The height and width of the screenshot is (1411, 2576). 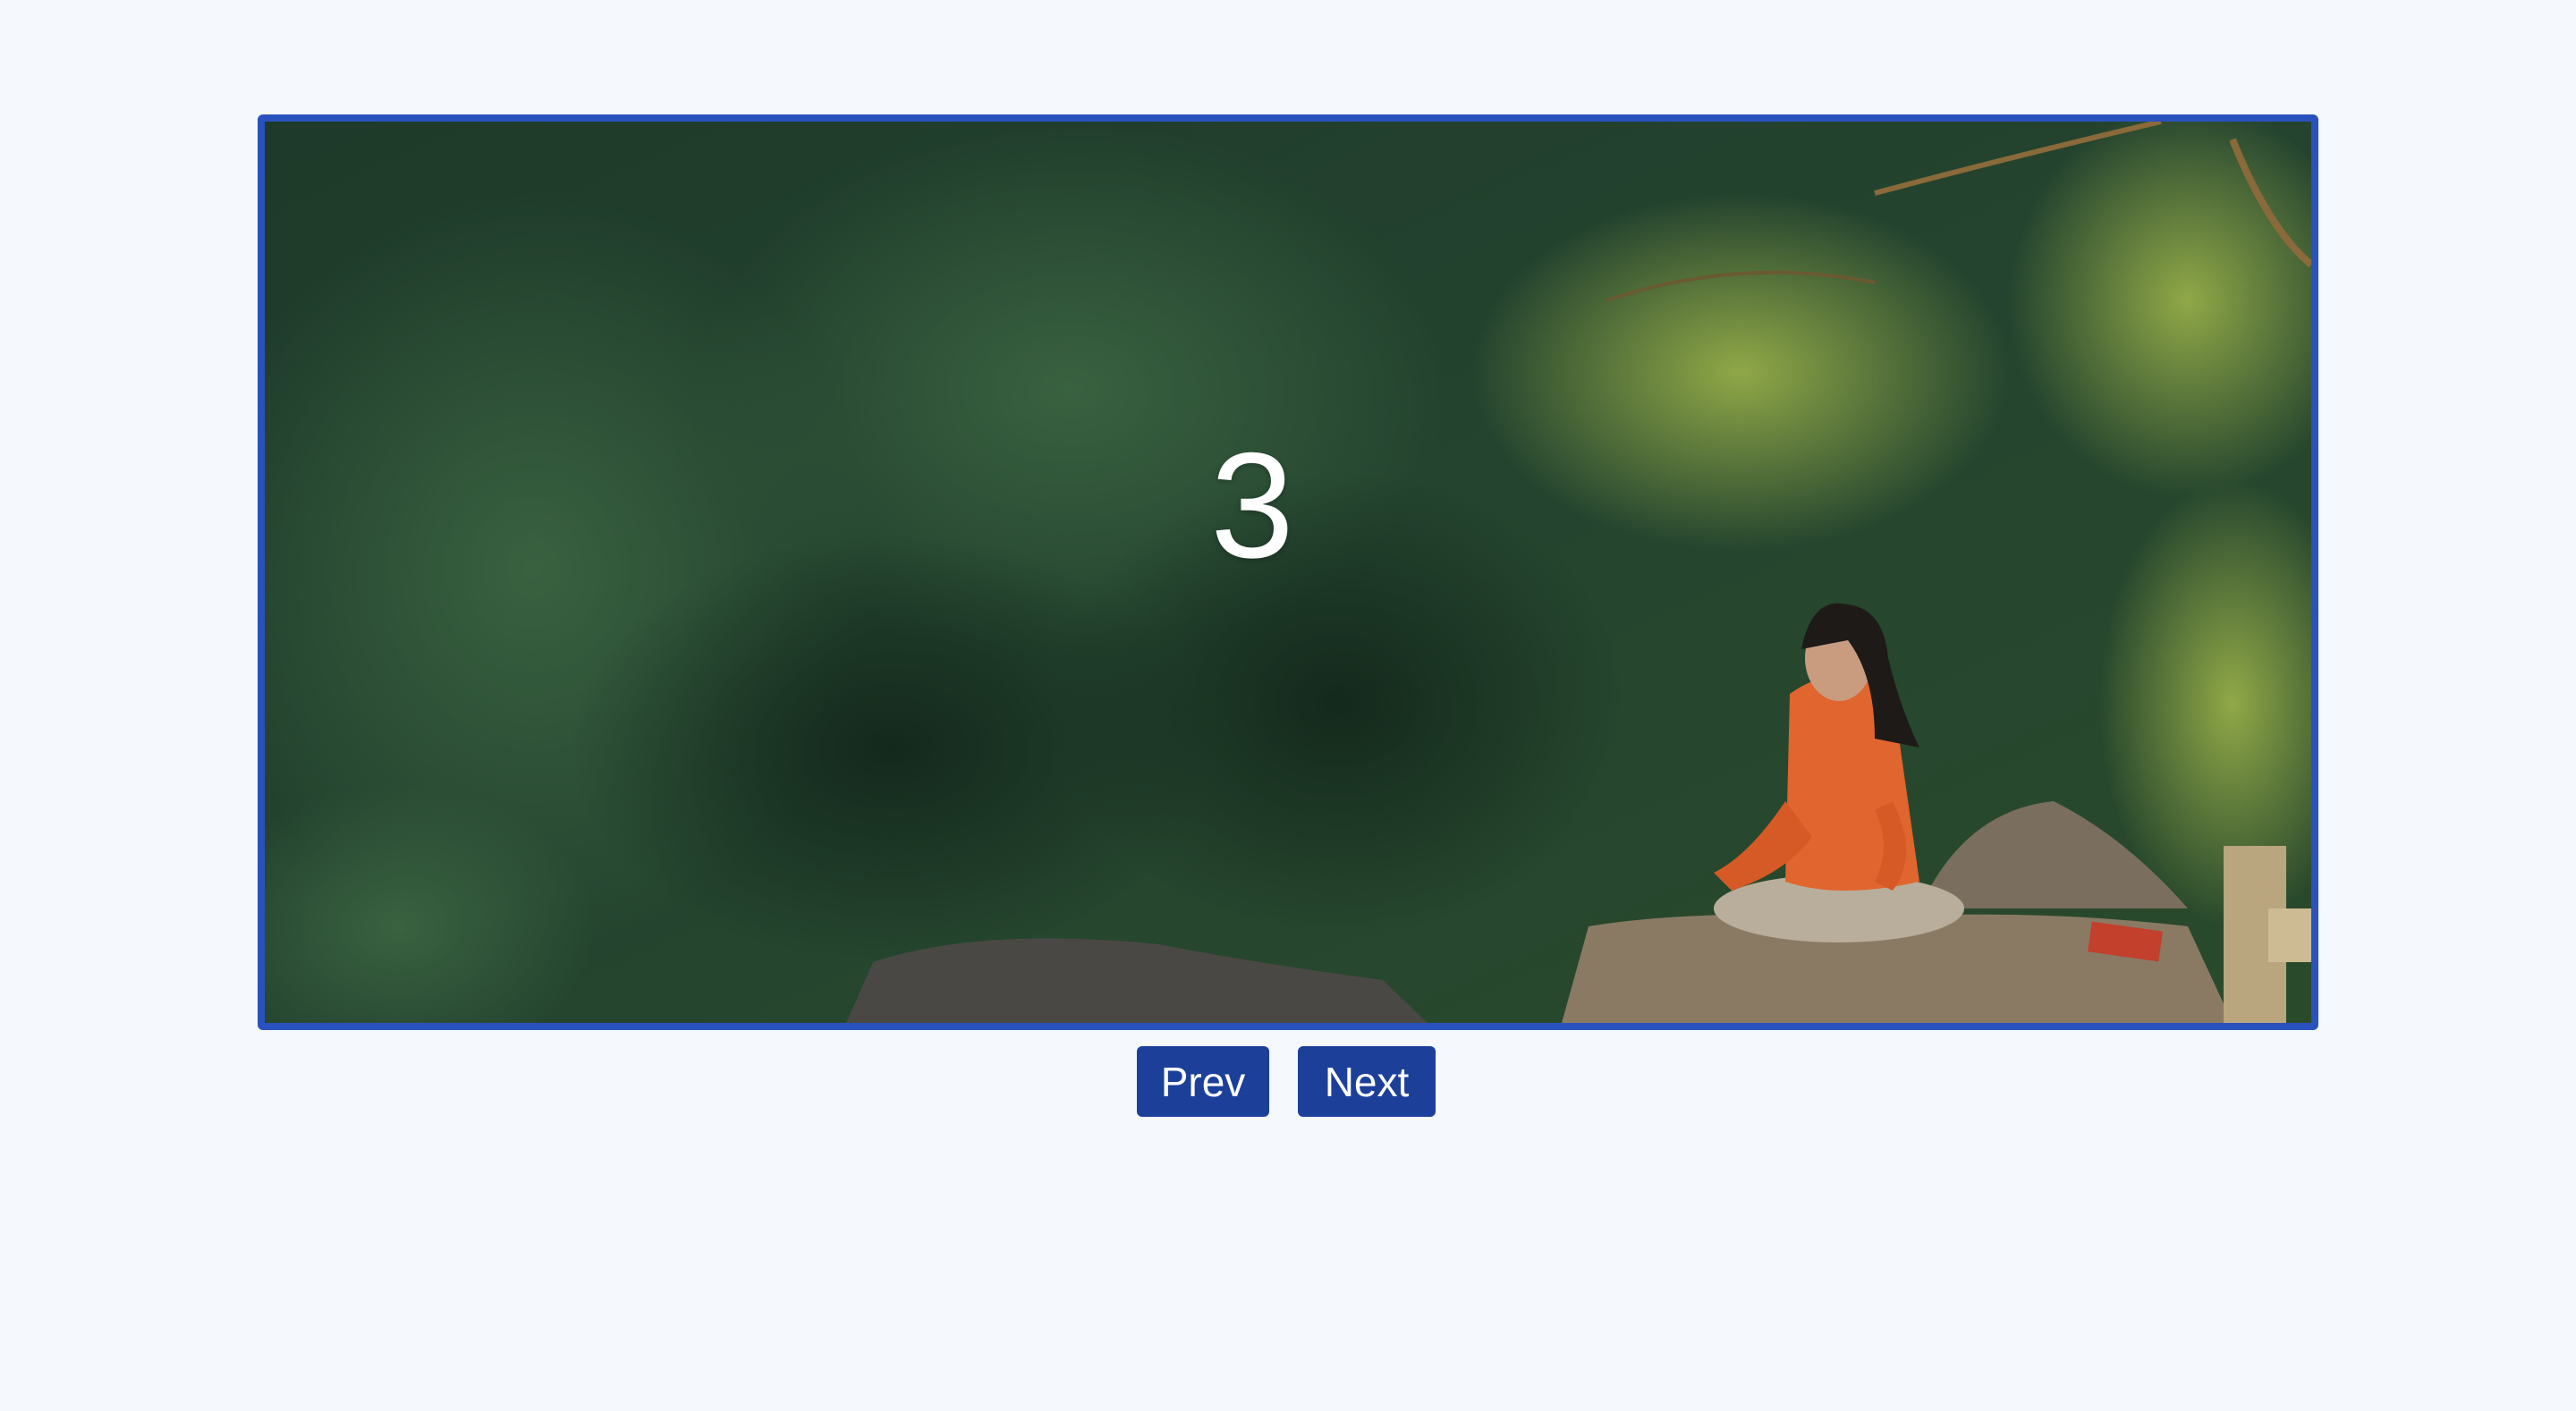 I want to click on next-button: Next, so click(x=1367, y=1081).